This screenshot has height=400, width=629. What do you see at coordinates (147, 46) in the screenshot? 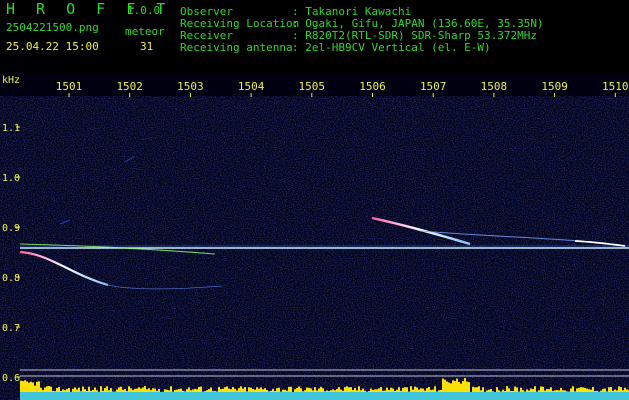
I see `meteor-count: 31` at bounding box center [147, 46].